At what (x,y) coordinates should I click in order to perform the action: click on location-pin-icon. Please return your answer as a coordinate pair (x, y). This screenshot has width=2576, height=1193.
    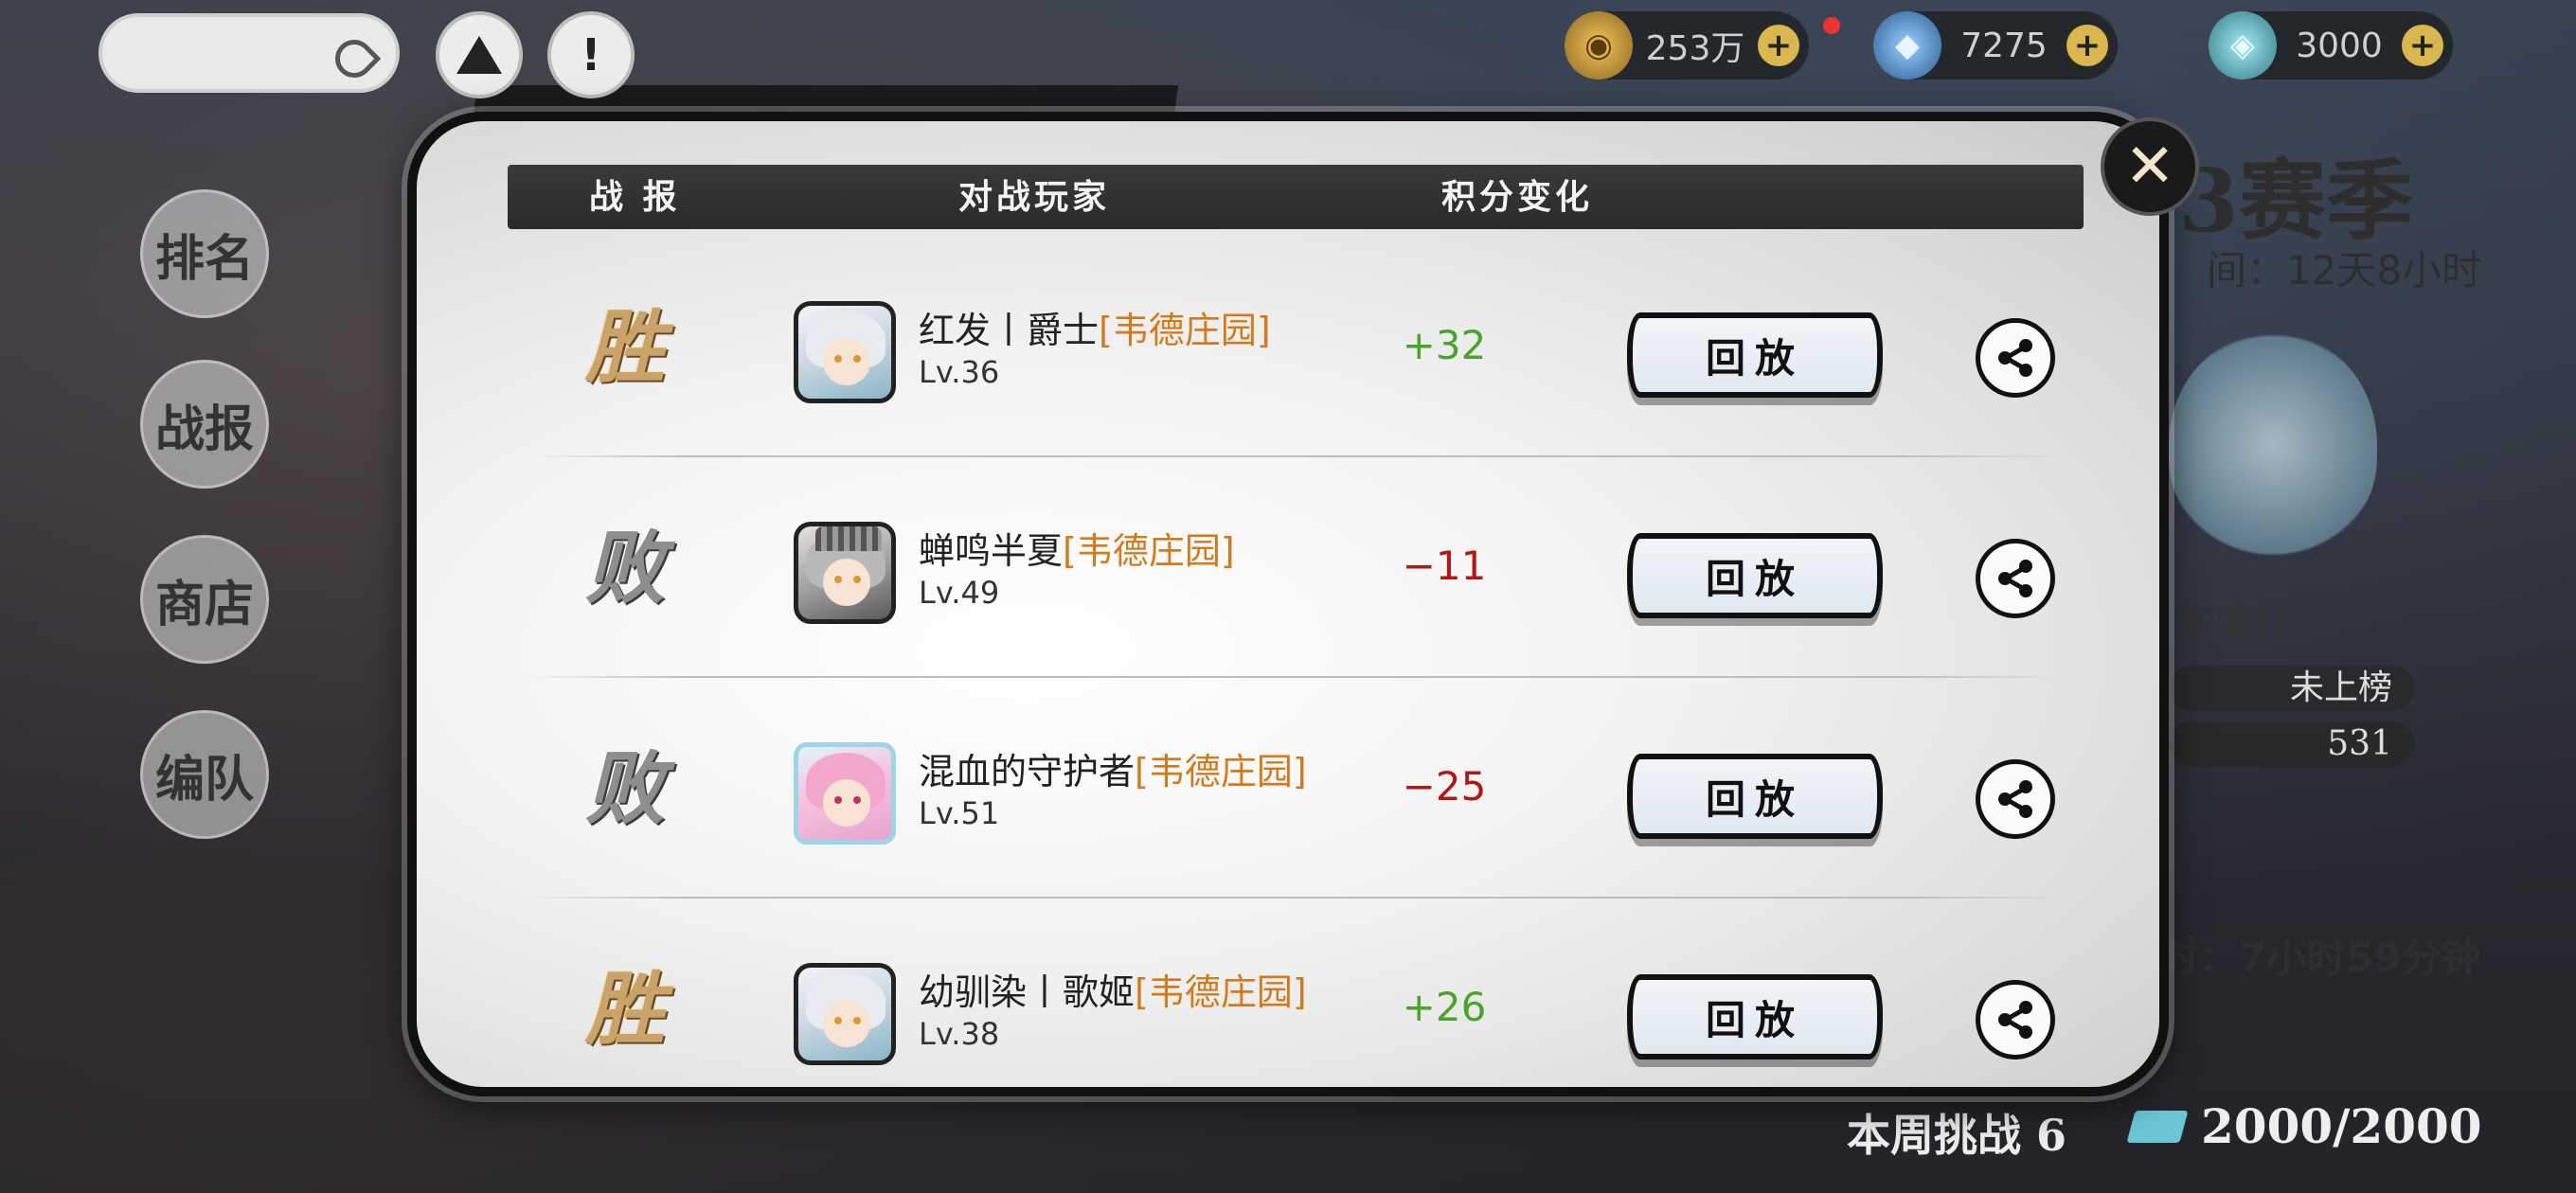
    Looking at the image, I should click on (354, 58).